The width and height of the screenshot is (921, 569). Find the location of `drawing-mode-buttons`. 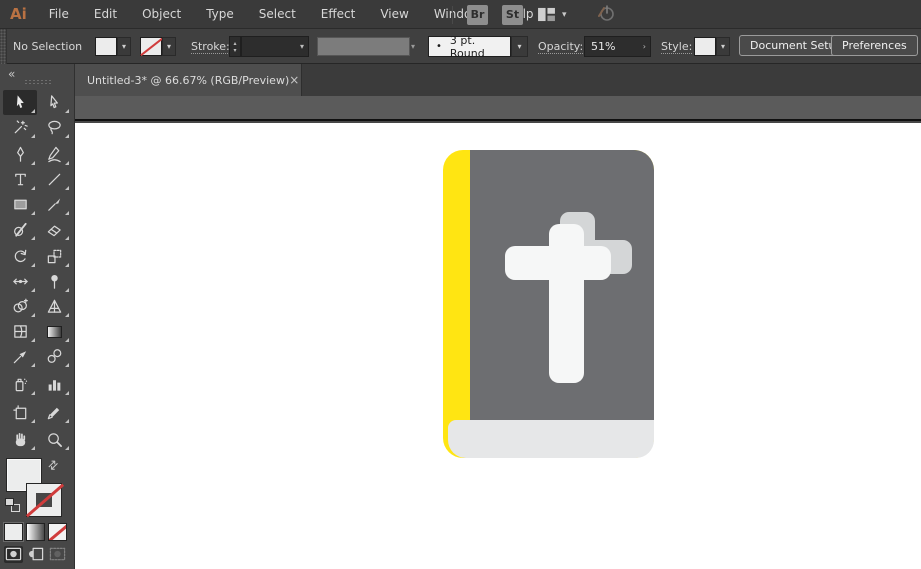

drawing-mode-buttons is located at coordinates (35, 554).